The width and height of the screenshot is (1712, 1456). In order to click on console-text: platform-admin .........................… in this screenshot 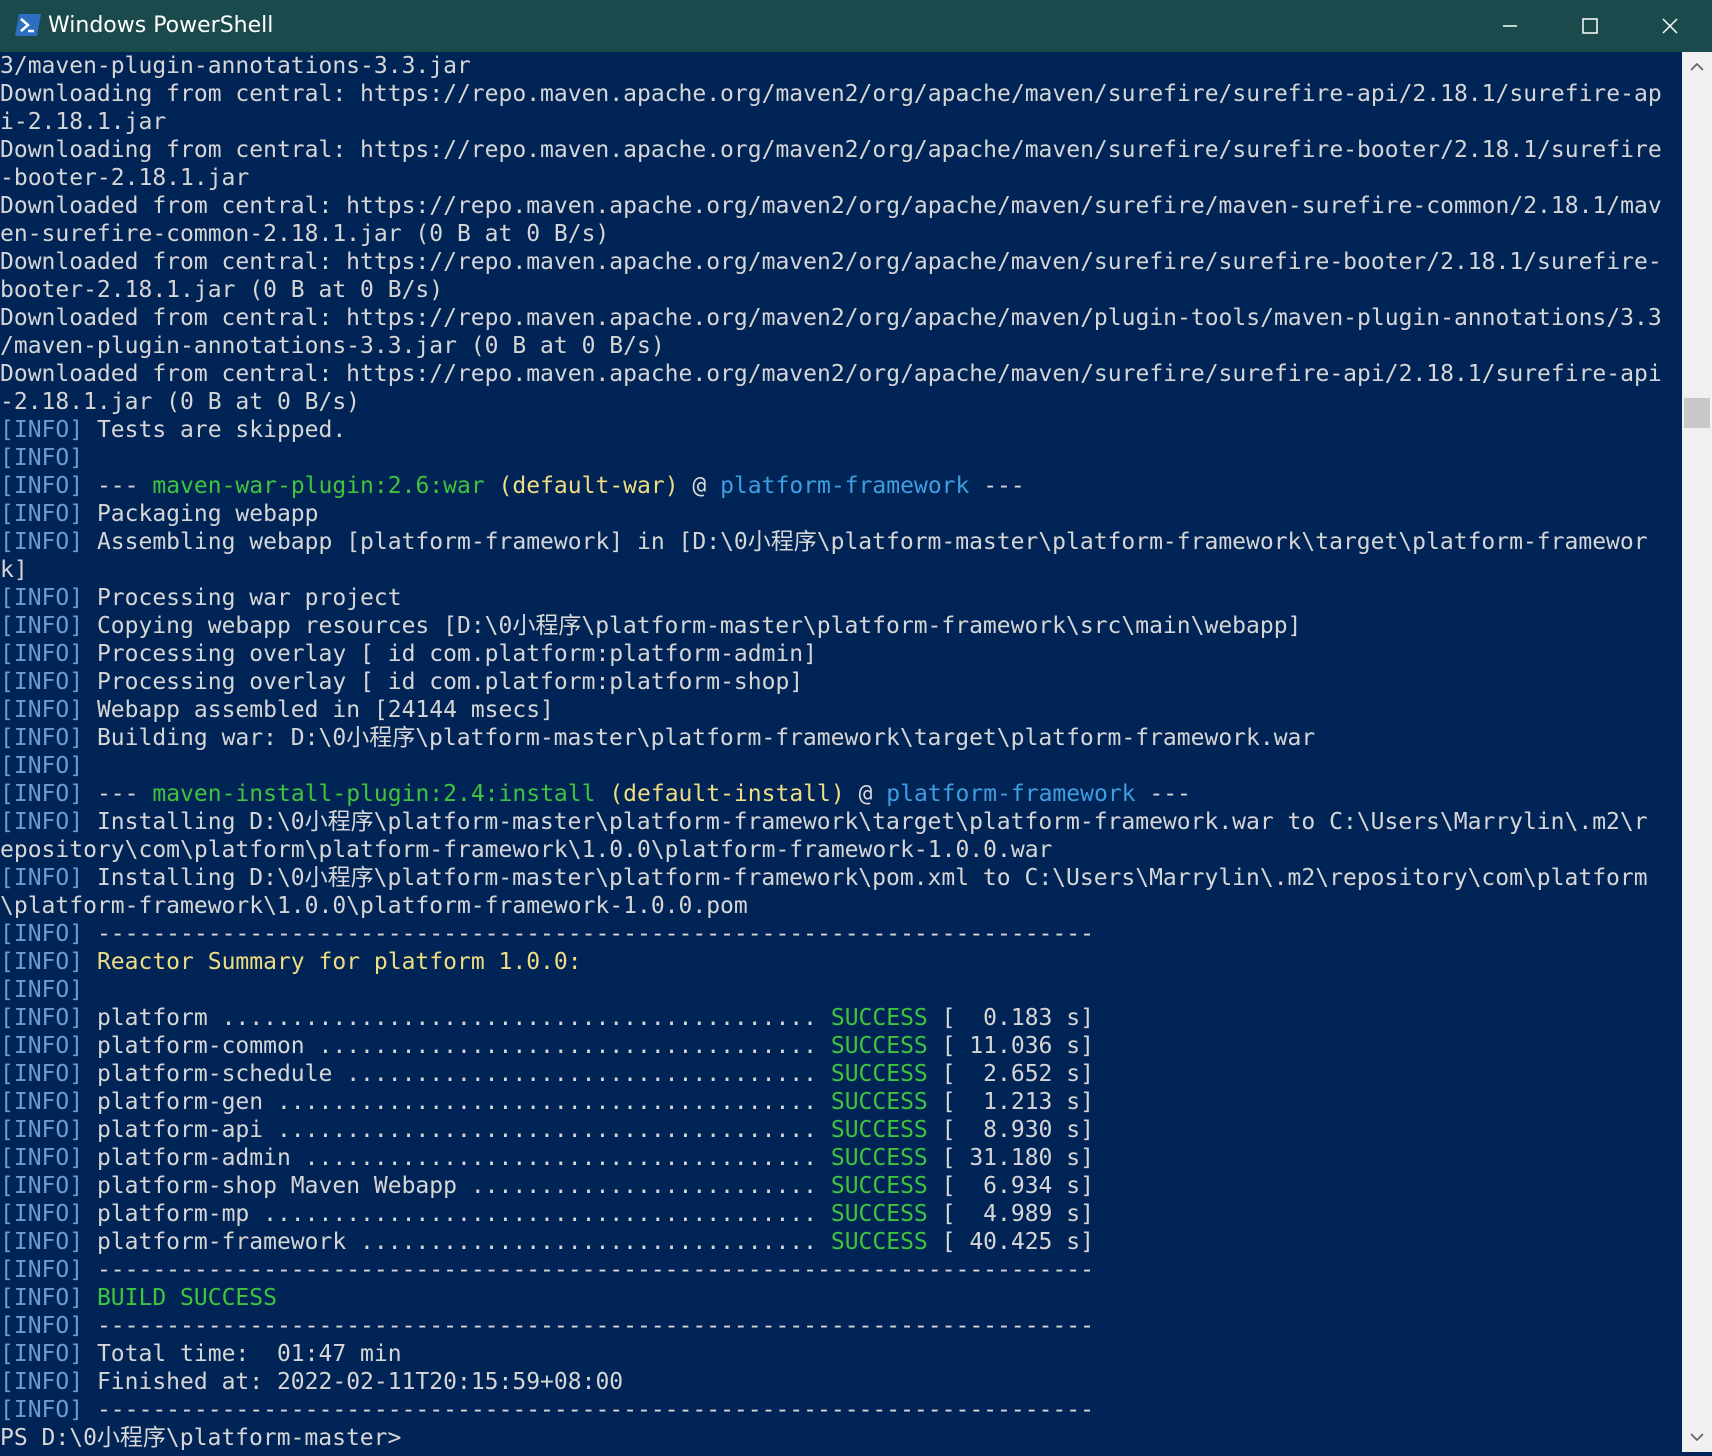, I will do `click(457, 1158)`.